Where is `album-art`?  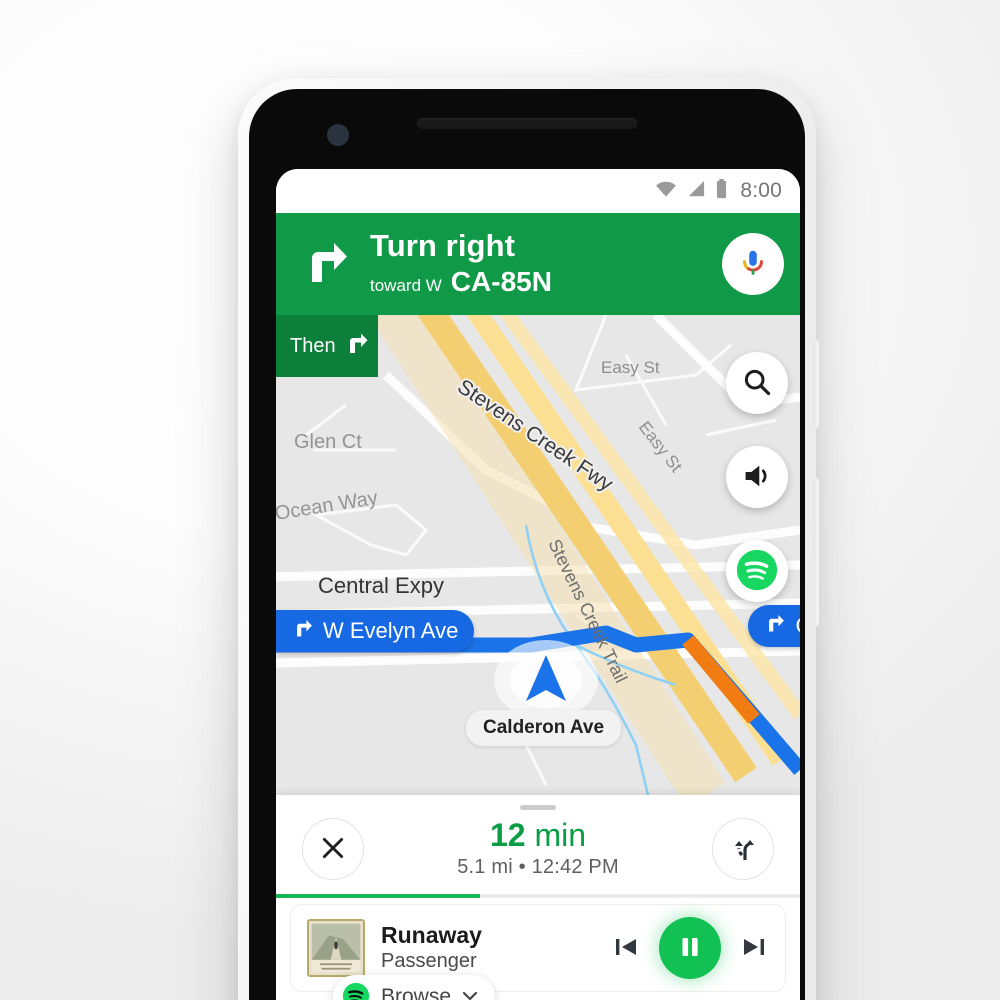
album-art is located at coordinates (336, 948).